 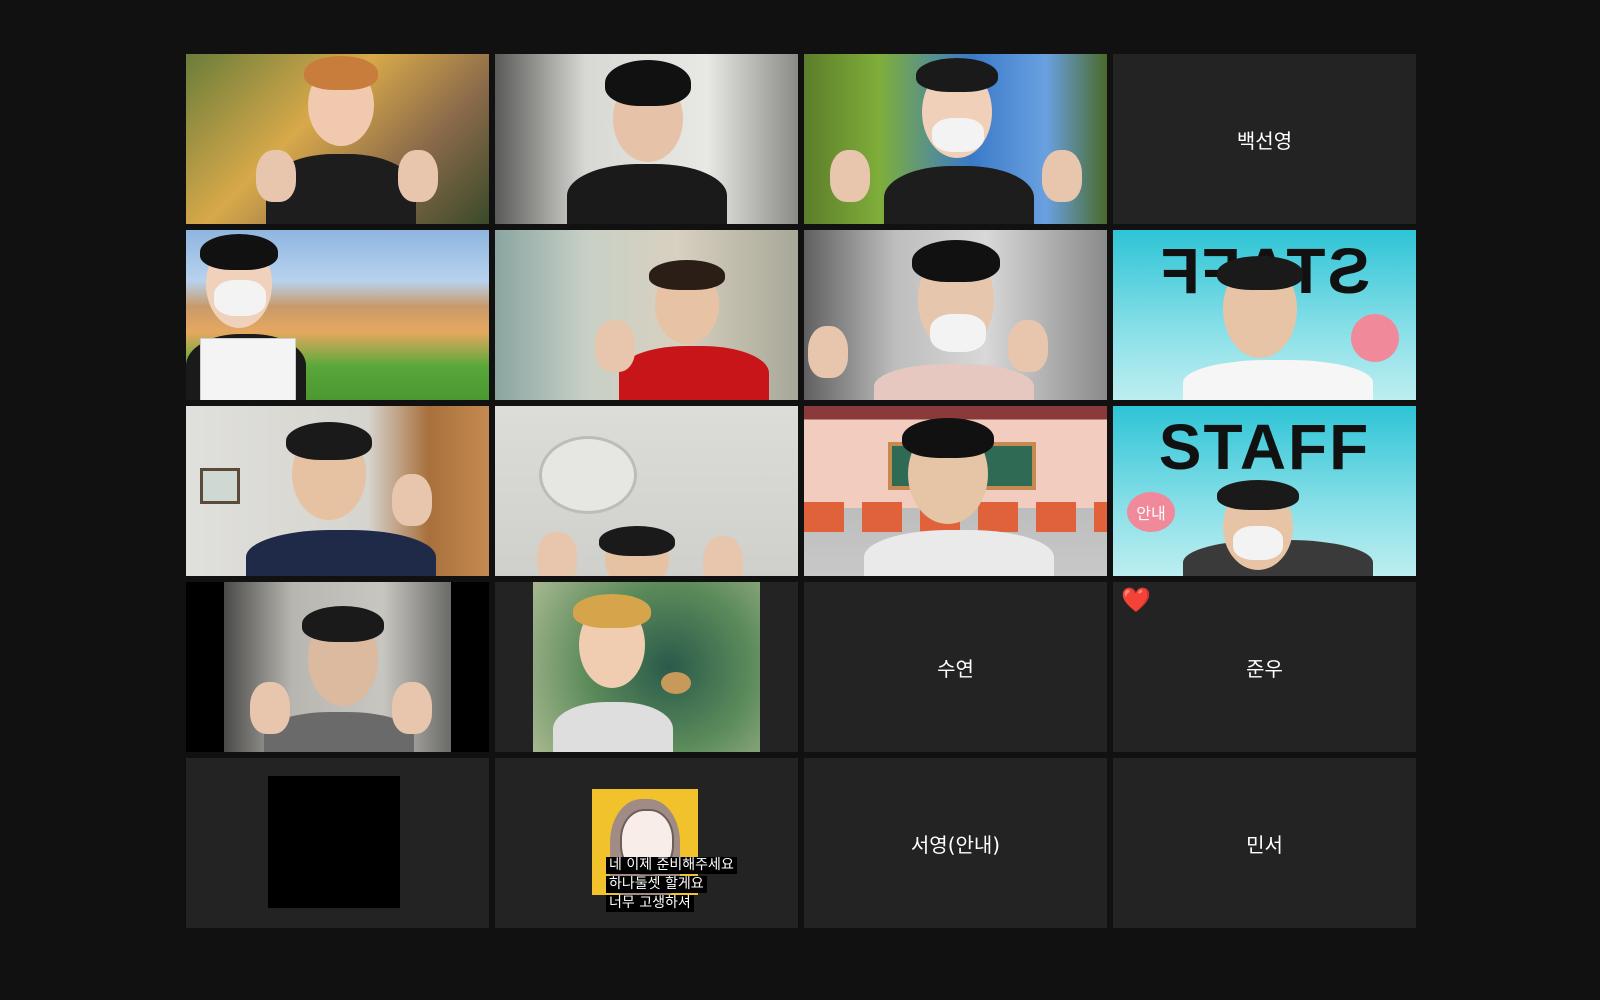 I want to click on participant-tile-20: 민서, so click(x=1264, y=843).